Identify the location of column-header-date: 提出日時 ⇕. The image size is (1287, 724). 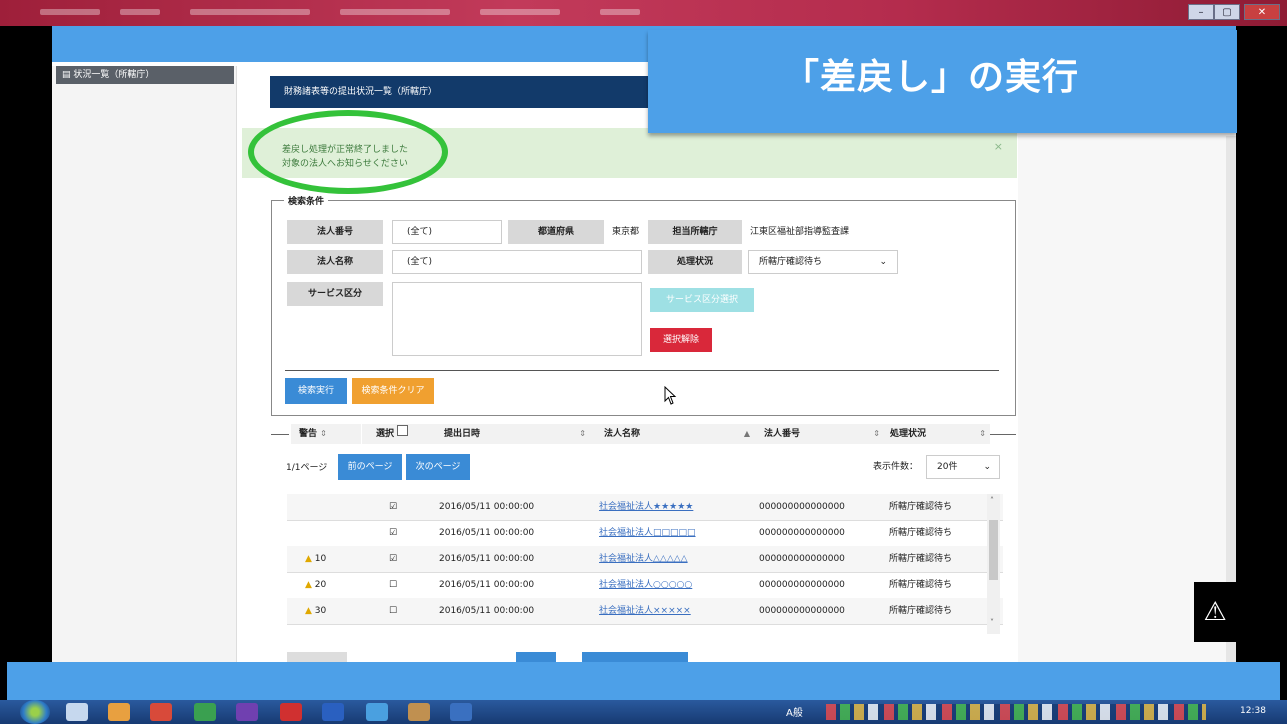
(512, 434).